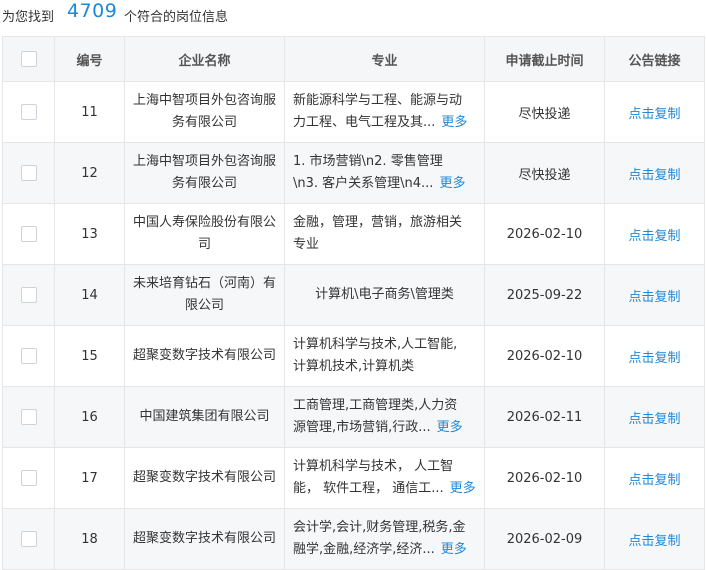 The image size is (706, 570). I want to click on select-all-checkbox, so click(28, 59).